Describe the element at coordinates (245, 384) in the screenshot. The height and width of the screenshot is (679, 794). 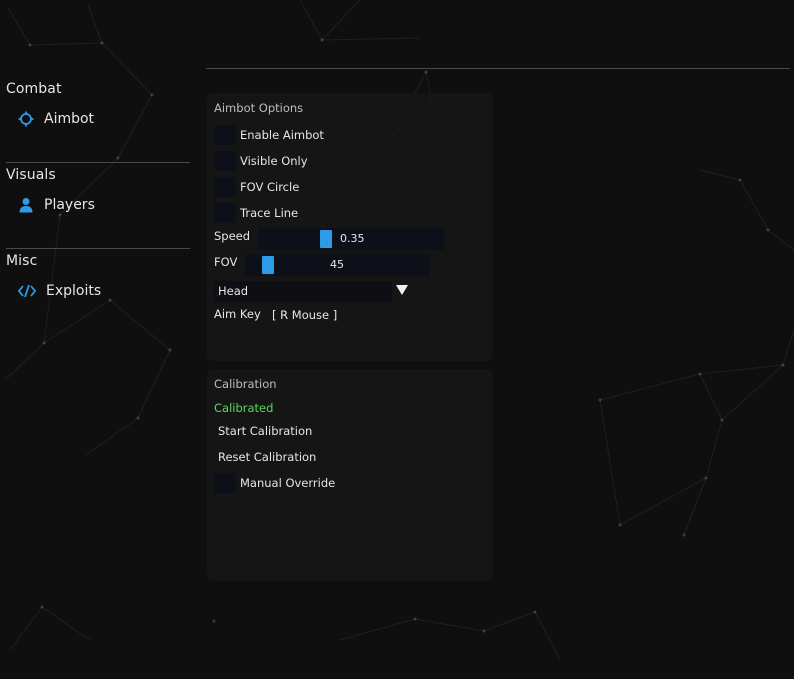
I see `section-title-calibration: Calibration` at that location.